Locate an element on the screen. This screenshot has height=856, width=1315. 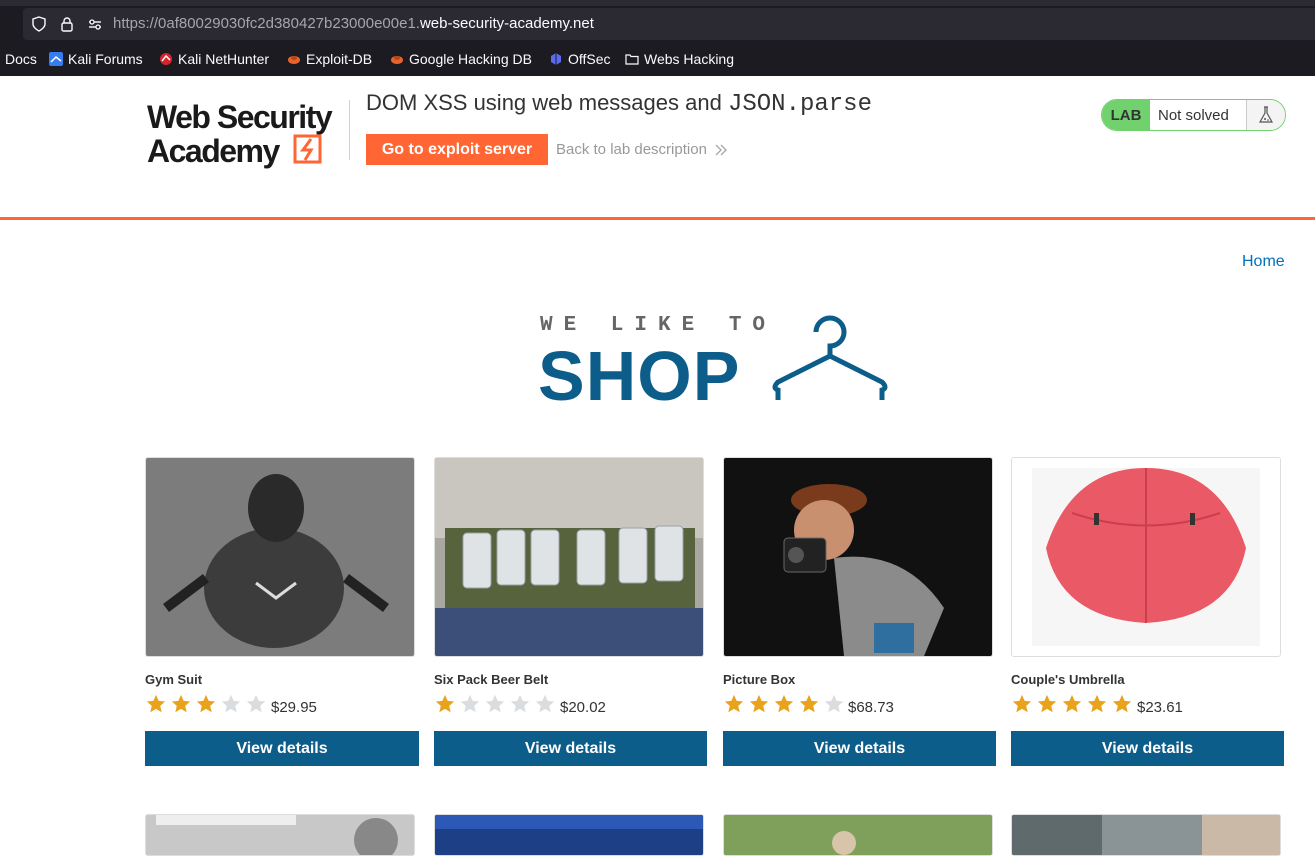
home-link: Home is located at coordinates (1263, 262).